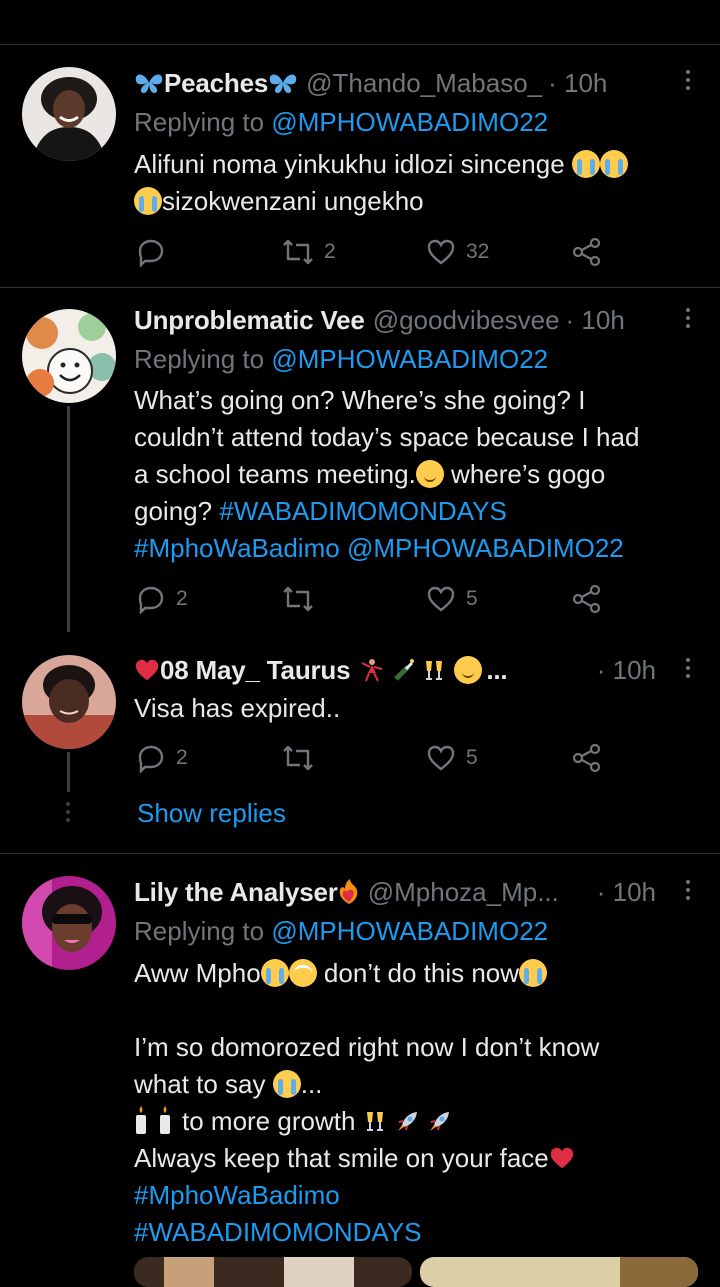  I want to click on reply-button, so click(151, 252).